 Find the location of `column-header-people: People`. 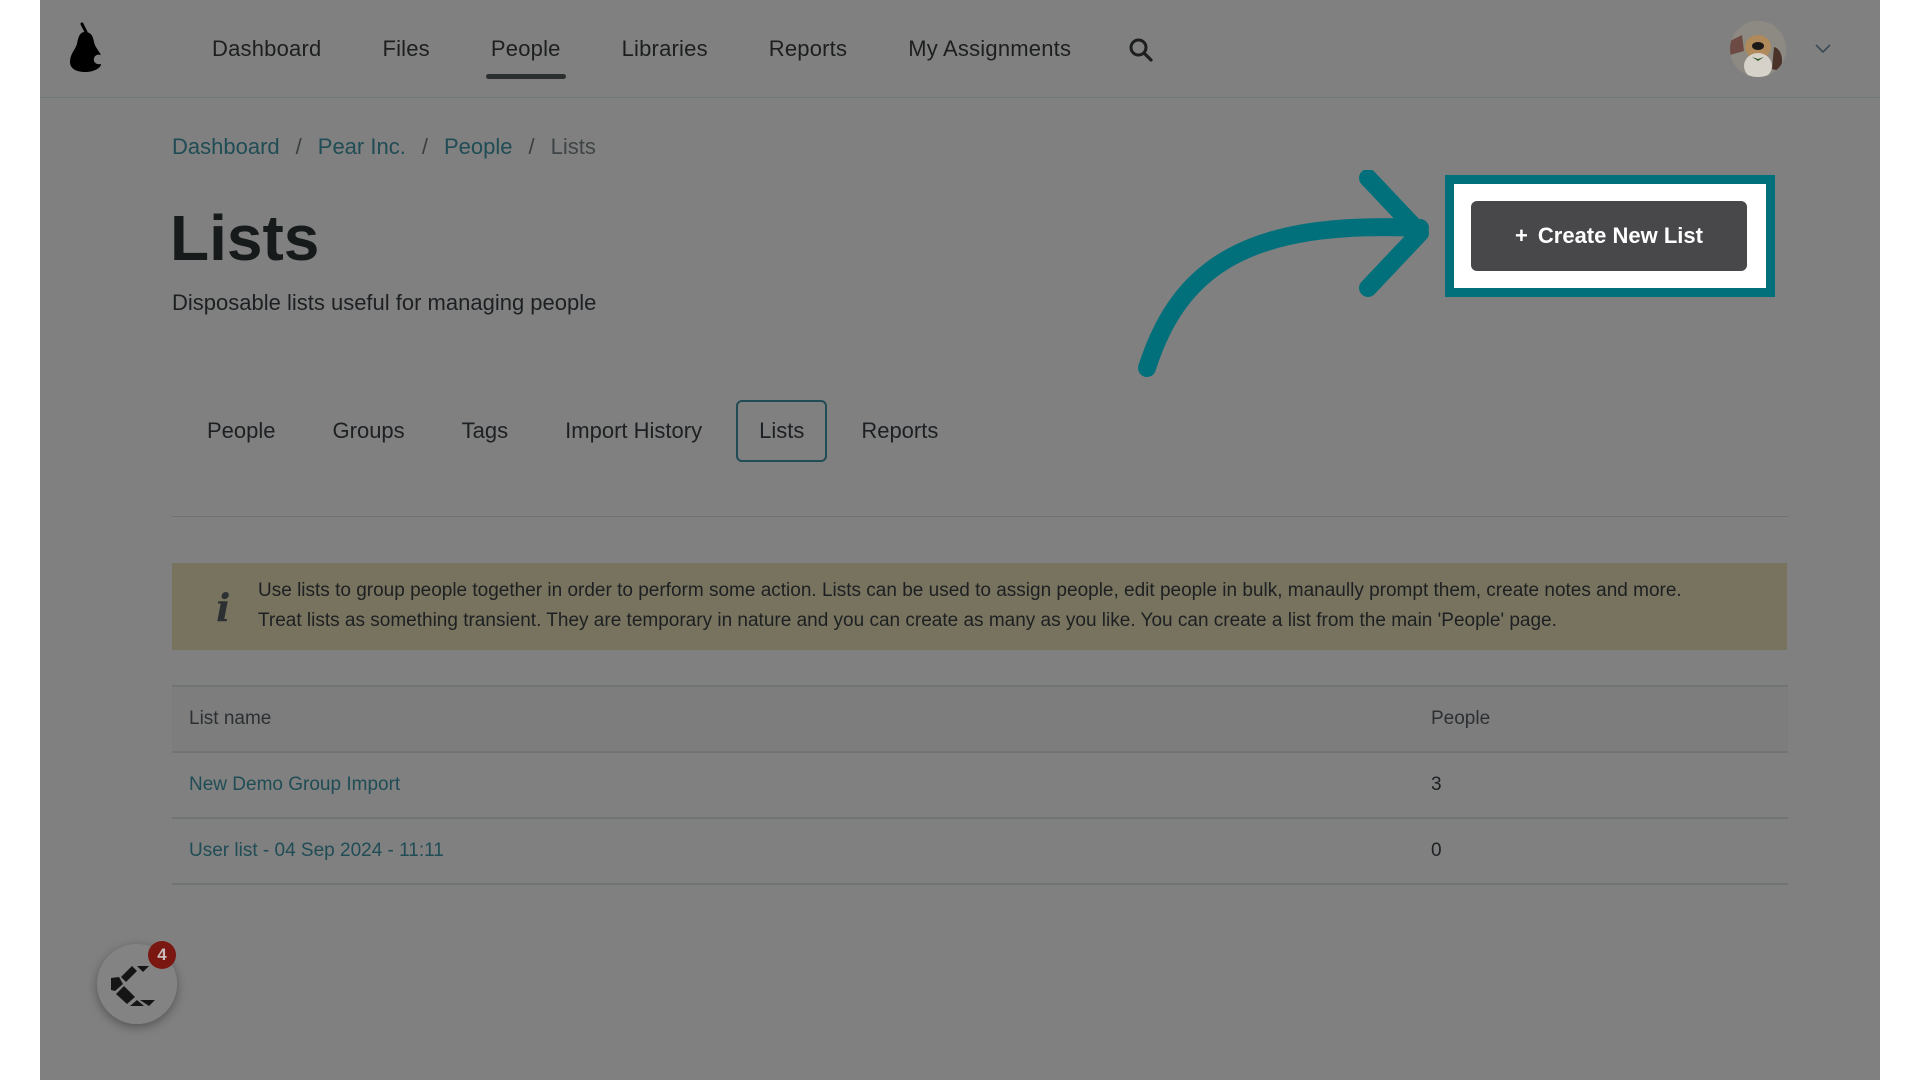

column-header-people: People is located at coordinates (1601, 718).